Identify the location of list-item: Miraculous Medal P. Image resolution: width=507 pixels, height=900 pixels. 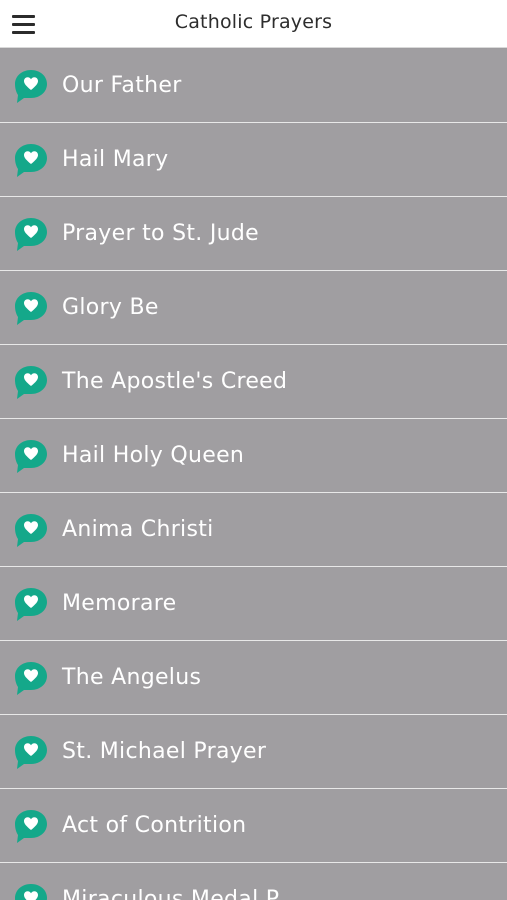
(253, 881).